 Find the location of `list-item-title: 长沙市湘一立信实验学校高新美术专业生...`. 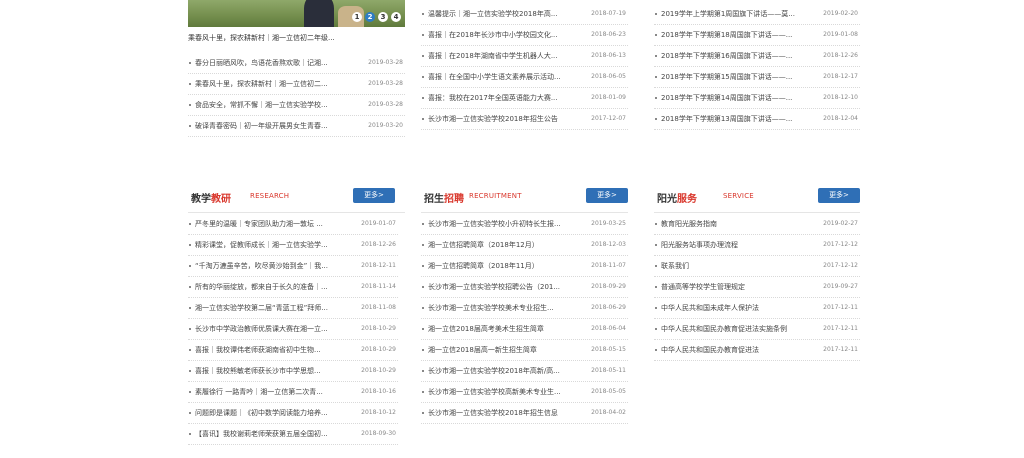

list-item-title: 长沙市湘一立信实验学校高新美术专业生... is located at coordinates (494, 392).